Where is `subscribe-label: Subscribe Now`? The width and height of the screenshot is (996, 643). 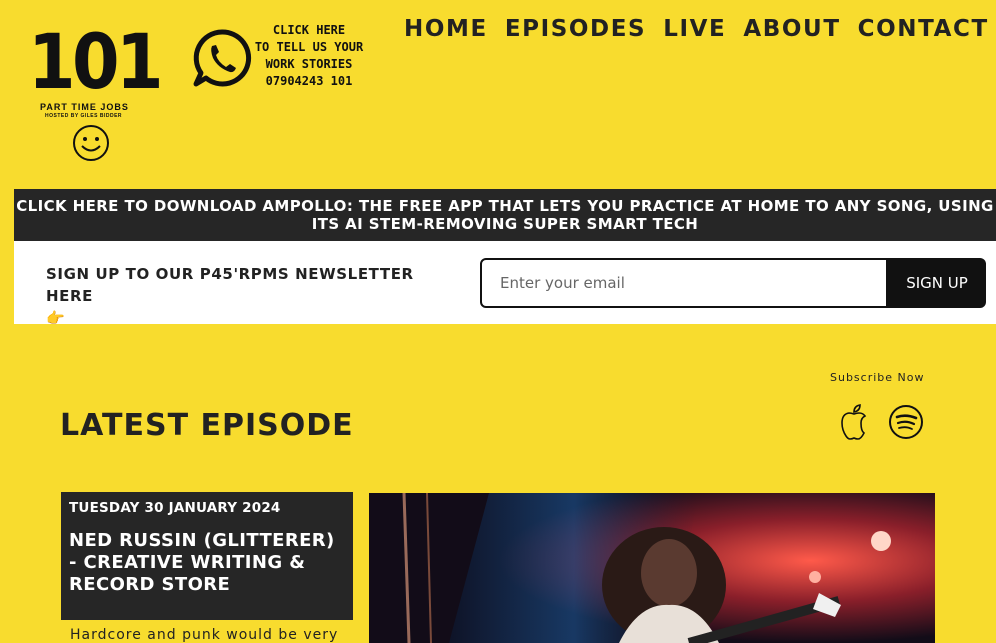 subscribe-label: Subscribe Now is located at coordinates (877, 377).